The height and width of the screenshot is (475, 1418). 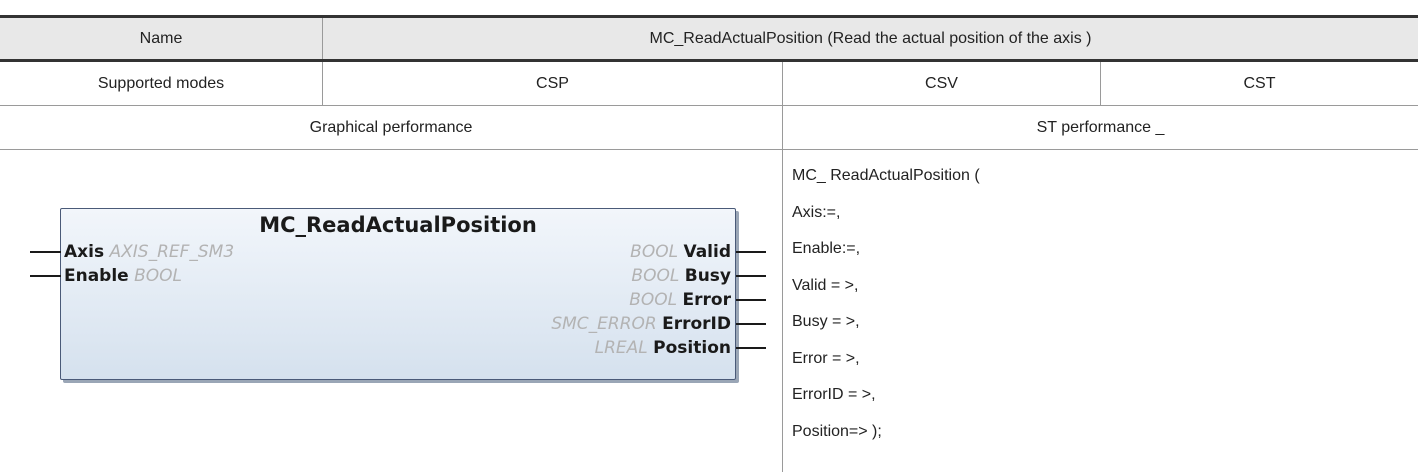 I want to click on st-performance-heading: ST performance _, so click(x=1100, y=127).